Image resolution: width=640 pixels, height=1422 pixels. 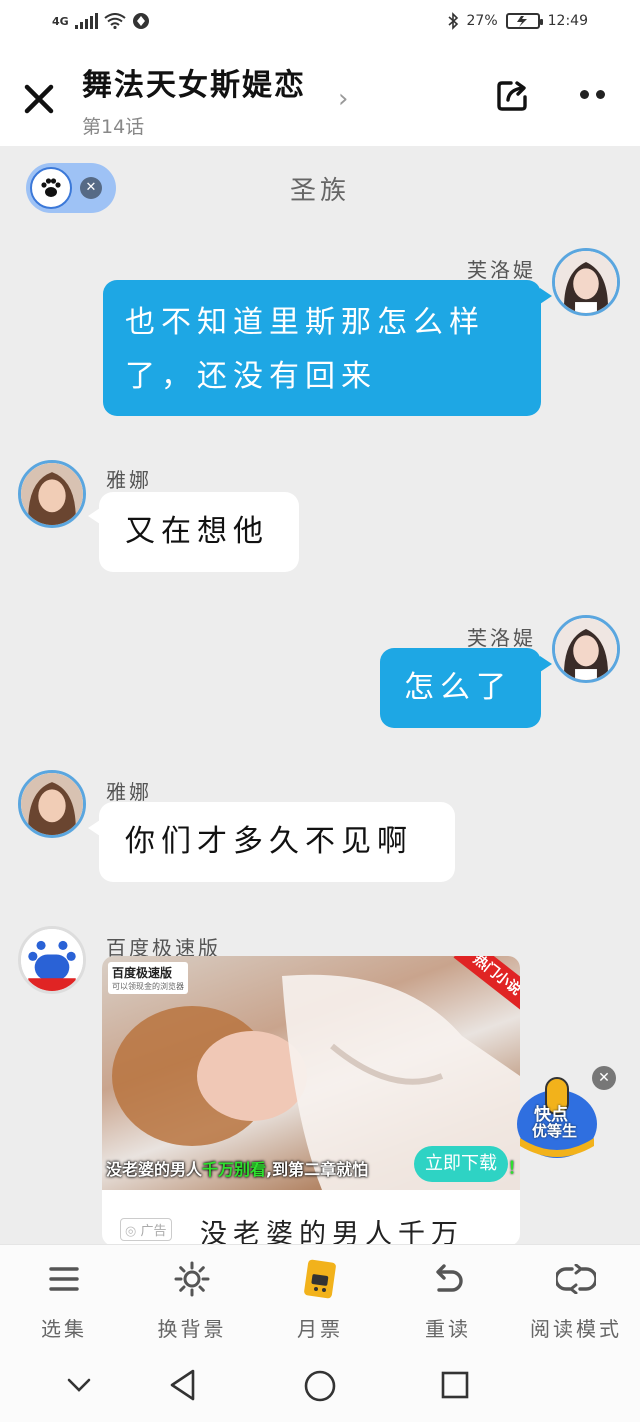 I want to click on message-line: 也不知道里斯那怎么样, so click(x=305, y=322).